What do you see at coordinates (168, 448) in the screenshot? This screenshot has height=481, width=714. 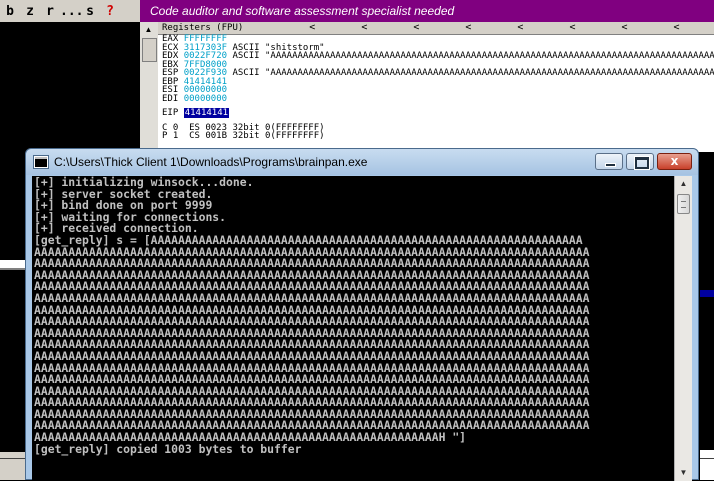 I see `console-line: [get_reply] copied 1003 bytes to buffer` at bounding box center [168, 448].